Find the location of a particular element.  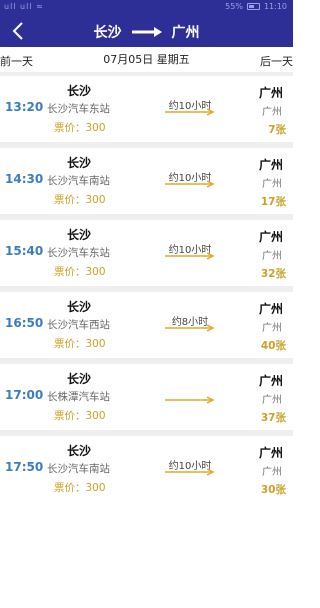

next-day-button: 后一天 is located at coordinates (276, 61).